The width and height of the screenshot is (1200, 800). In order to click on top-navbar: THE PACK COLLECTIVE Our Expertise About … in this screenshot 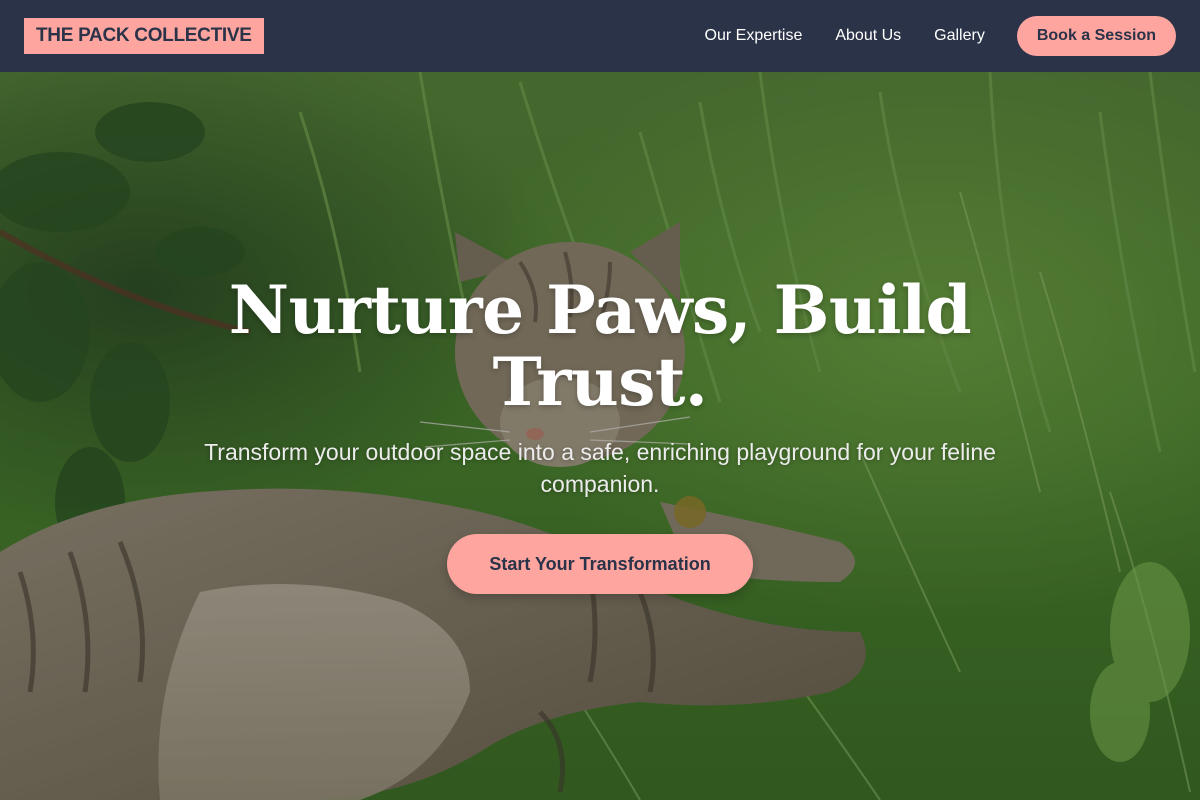, I will do `click(600, 36)`.